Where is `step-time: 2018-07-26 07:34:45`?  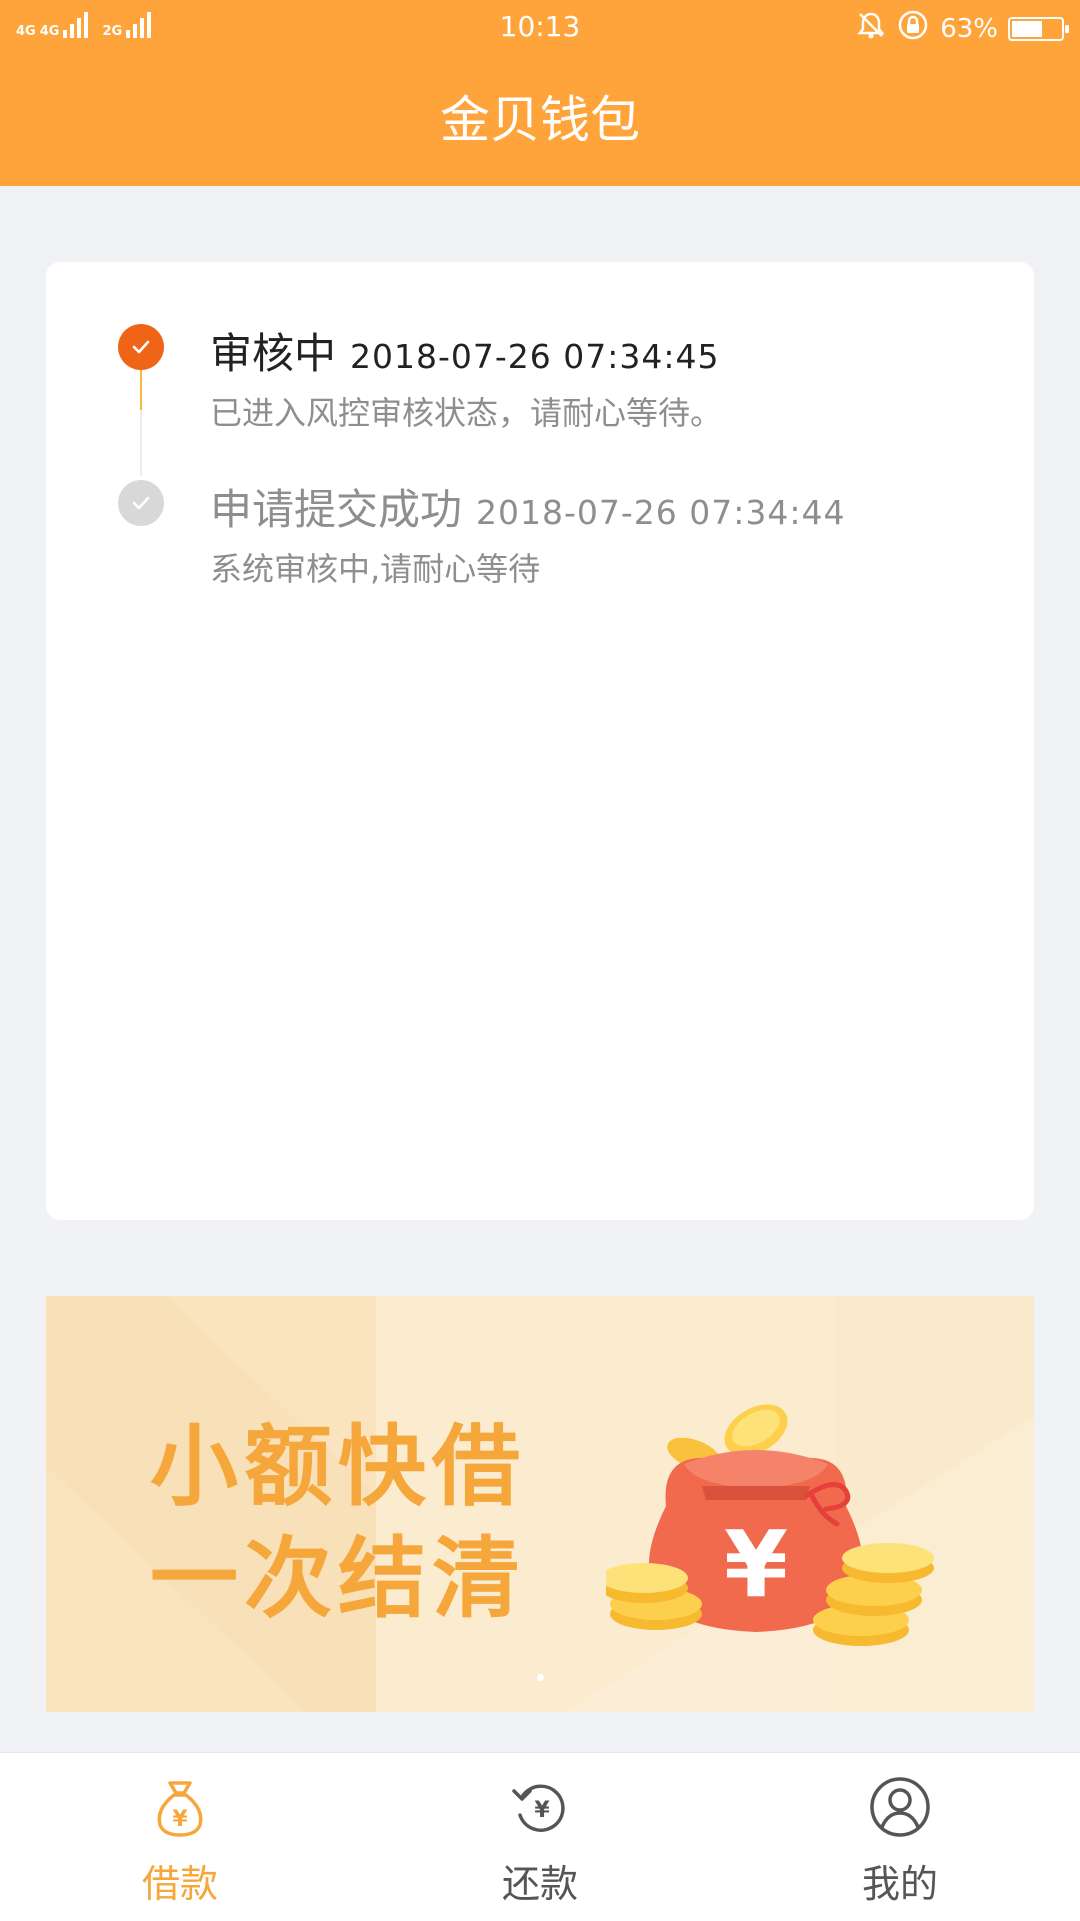
step-time: 2018-07-26 07:34:45 is located at coordinates (535, 356).